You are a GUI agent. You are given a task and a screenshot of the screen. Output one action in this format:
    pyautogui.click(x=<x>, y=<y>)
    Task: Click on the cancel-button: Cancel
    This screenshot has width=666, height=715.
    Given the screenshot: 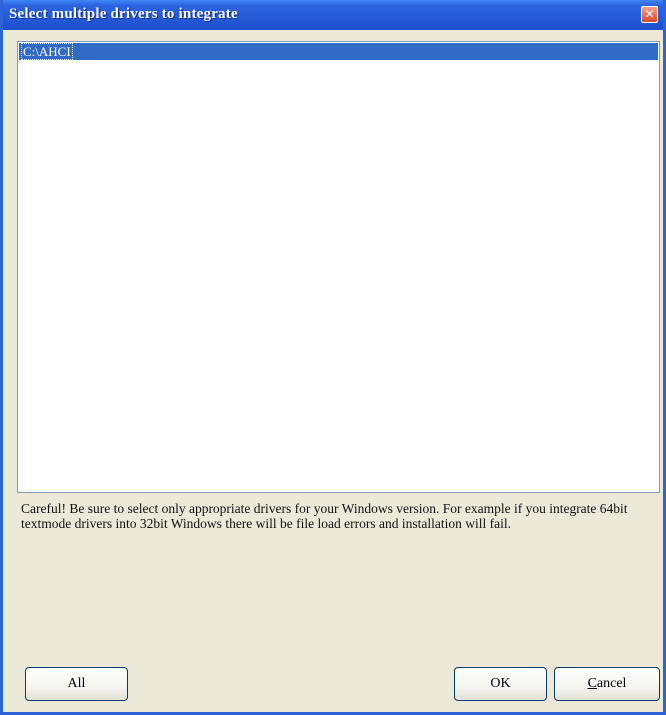 What is the action you would take?
    pyautogui.click(x=607, y=684)
    